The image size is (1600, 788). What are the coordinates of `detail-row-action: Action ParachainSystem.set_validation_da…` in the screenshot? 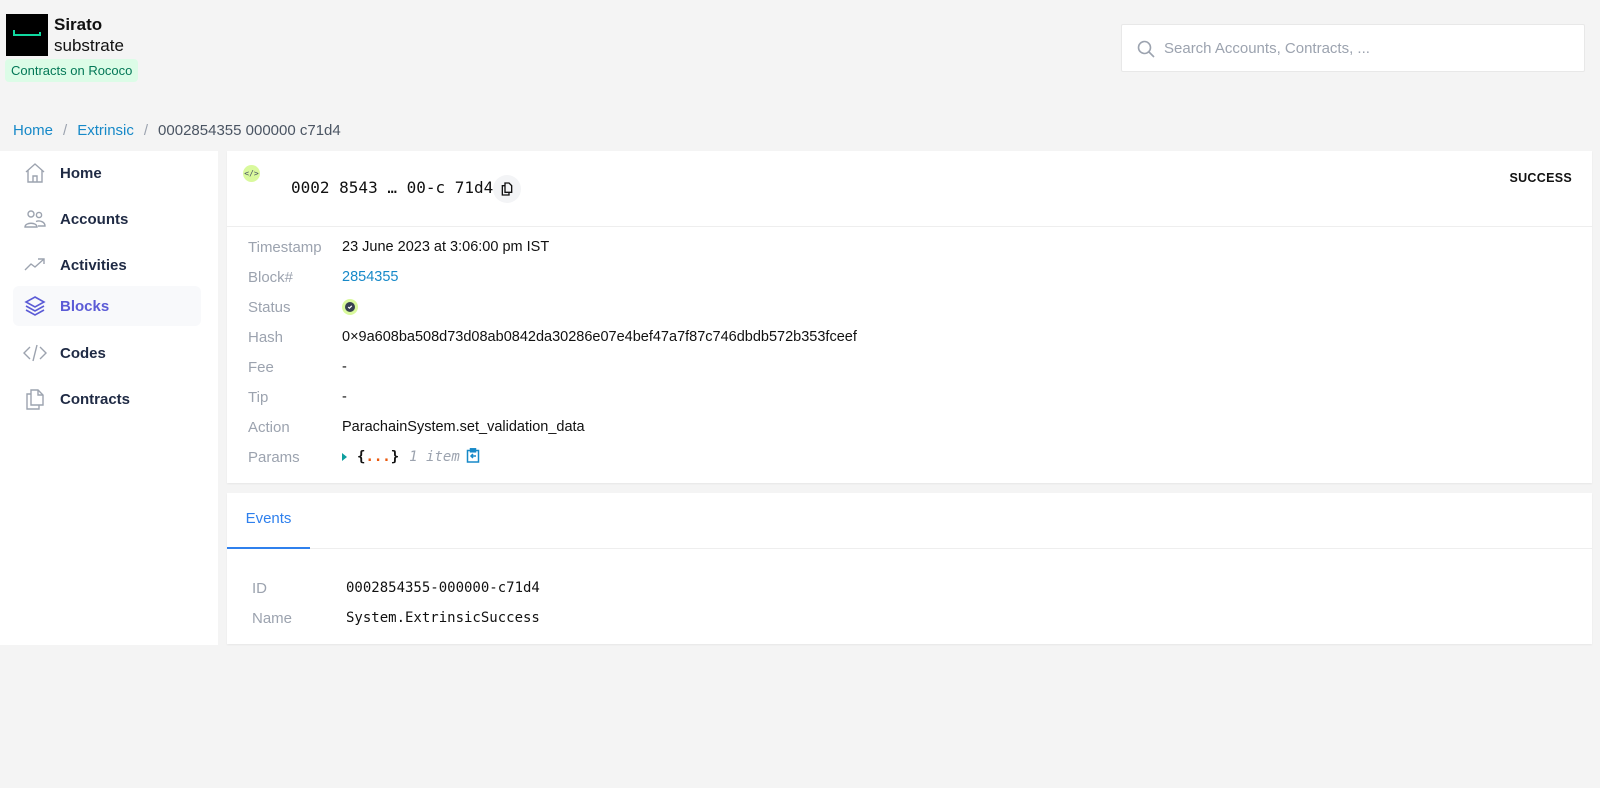 It's located at (416, 427).